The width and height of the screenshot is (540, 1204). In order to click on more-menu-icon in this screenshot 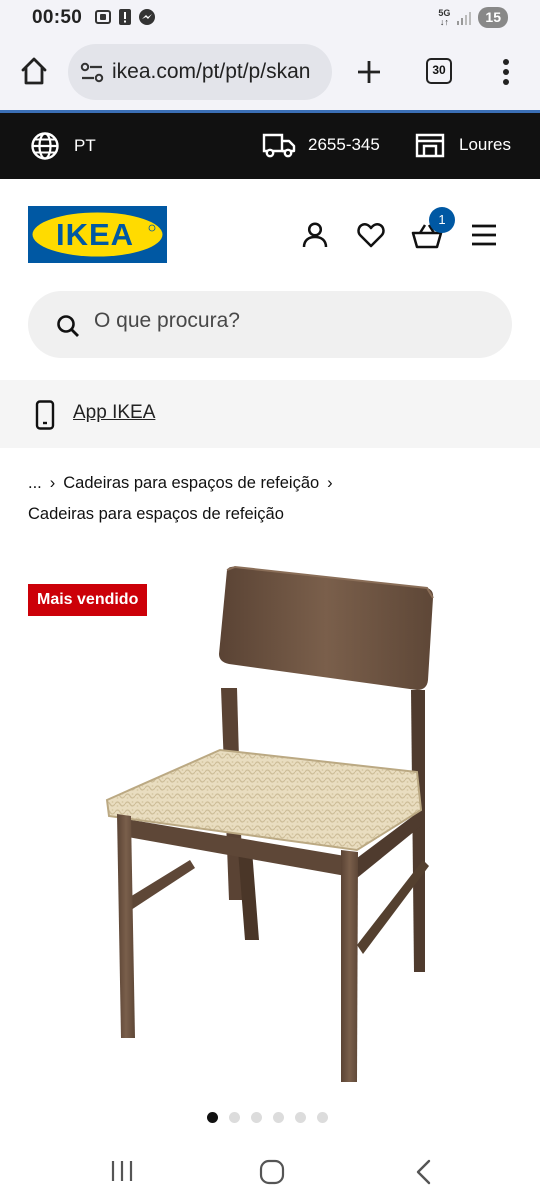, I will do `click(506, 72)`.